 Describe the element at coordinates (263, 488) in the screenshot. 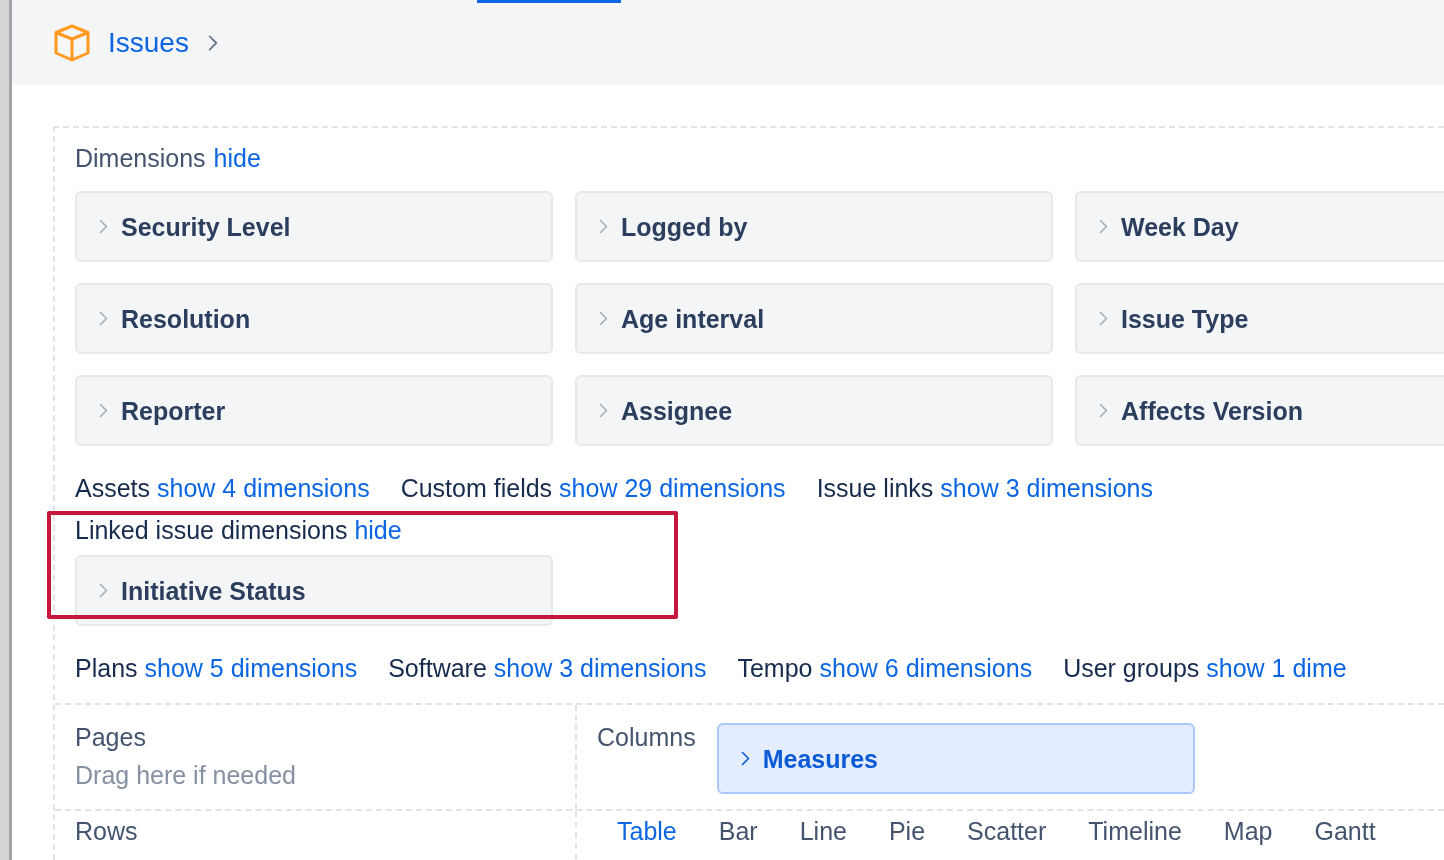

I see `show-dimensions-link: show 4 dimensions` at that location.